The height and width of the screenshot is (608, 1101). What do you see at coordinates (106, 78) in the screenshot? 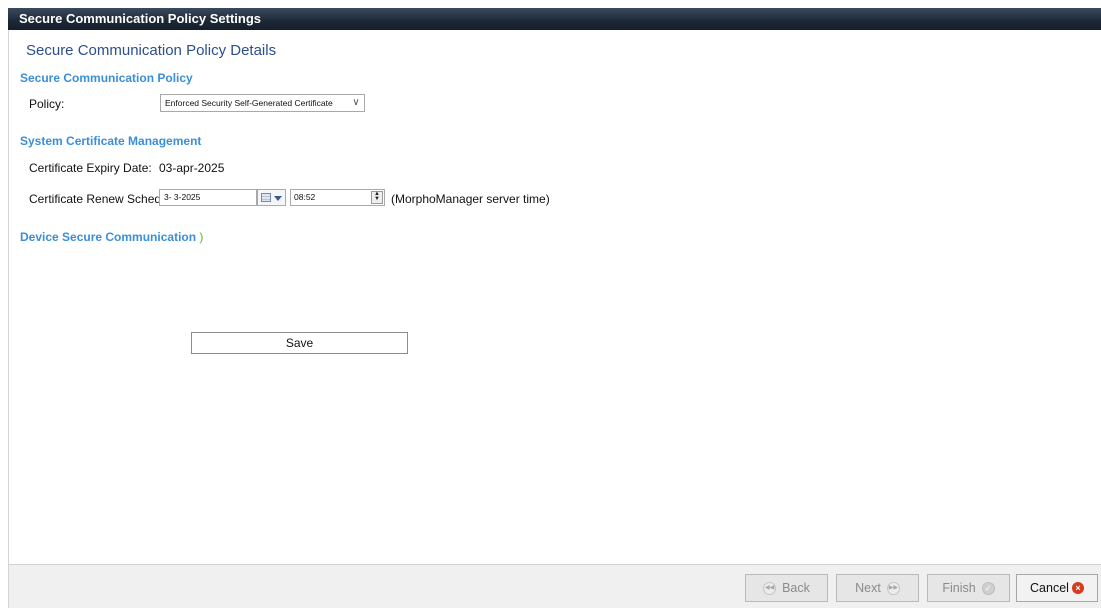
I see `policy-section-heading: Secure Communication Policy` at bounding box center [106, 78].